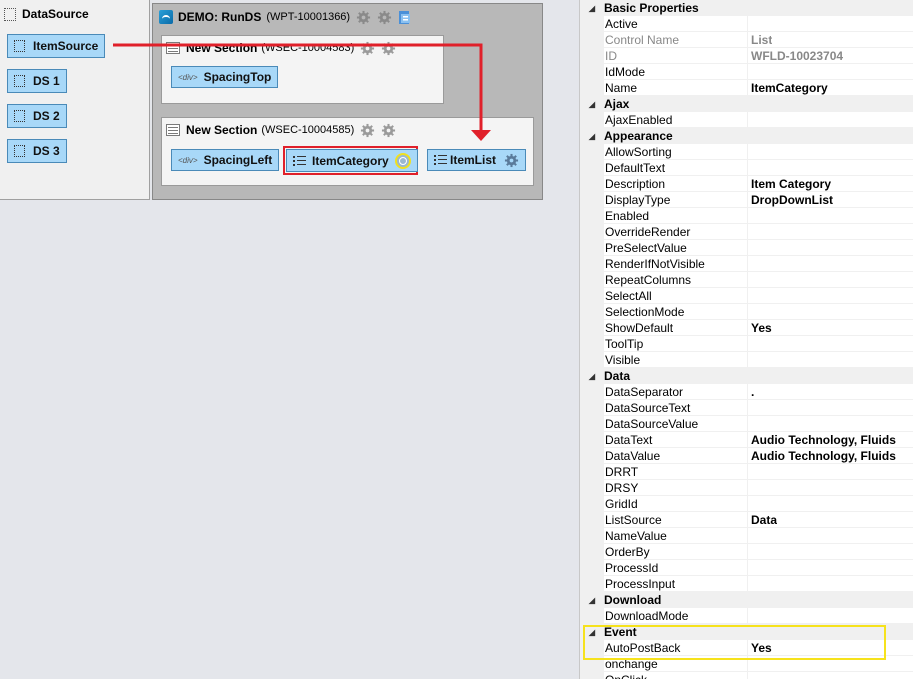 The height and width of the screenshot is (679, 913). I want to click on property-value: DropDownList, so click(790, 200).